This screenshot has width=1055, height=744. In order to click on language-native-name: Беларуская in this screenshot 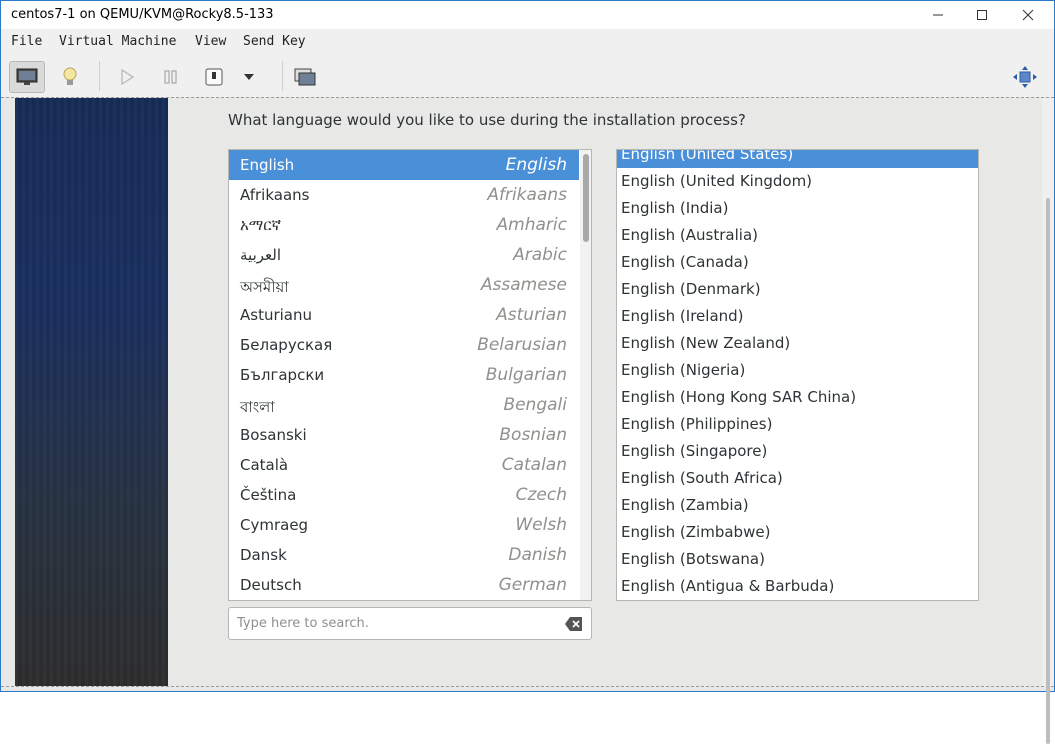, I will do `click(286, 345)`.